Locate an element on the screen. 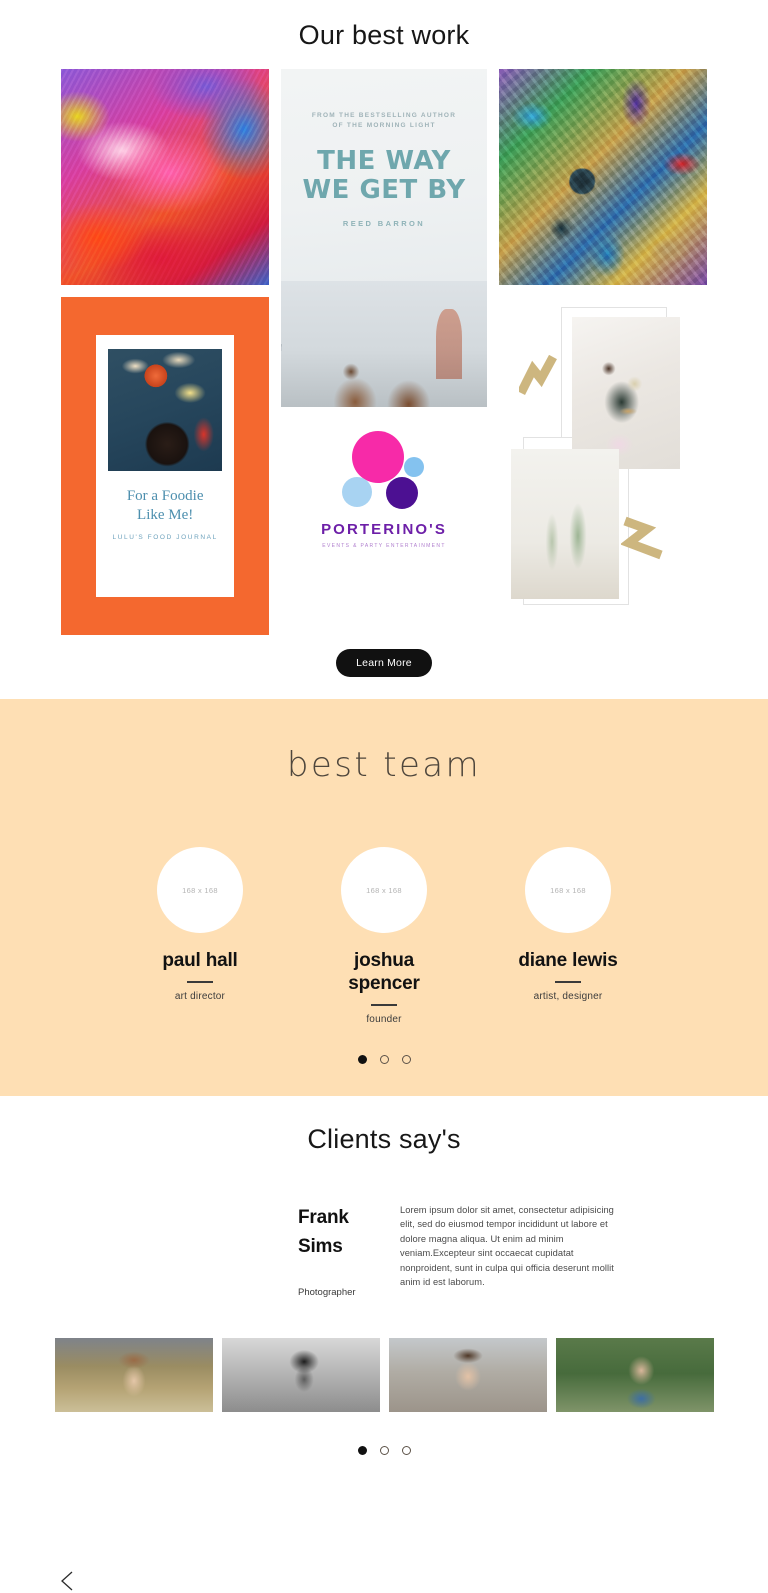 Image resolution: width=768 pixels, height=1593 pixels. clients-pagination is located at coordinates (384, 1450).